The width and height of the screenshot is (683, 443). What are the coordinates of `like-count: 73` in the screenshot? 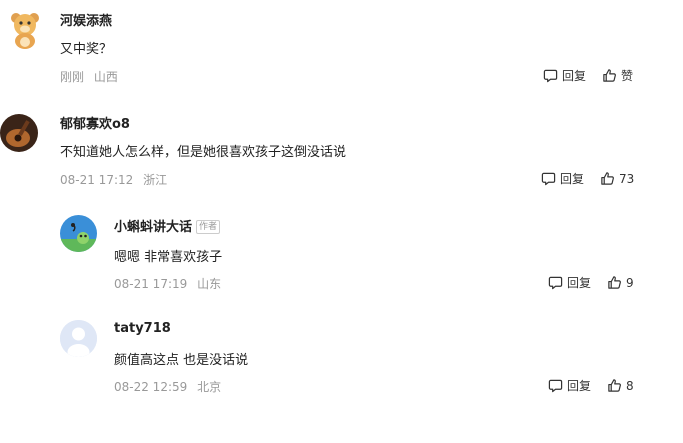 It's located at (627, 178).